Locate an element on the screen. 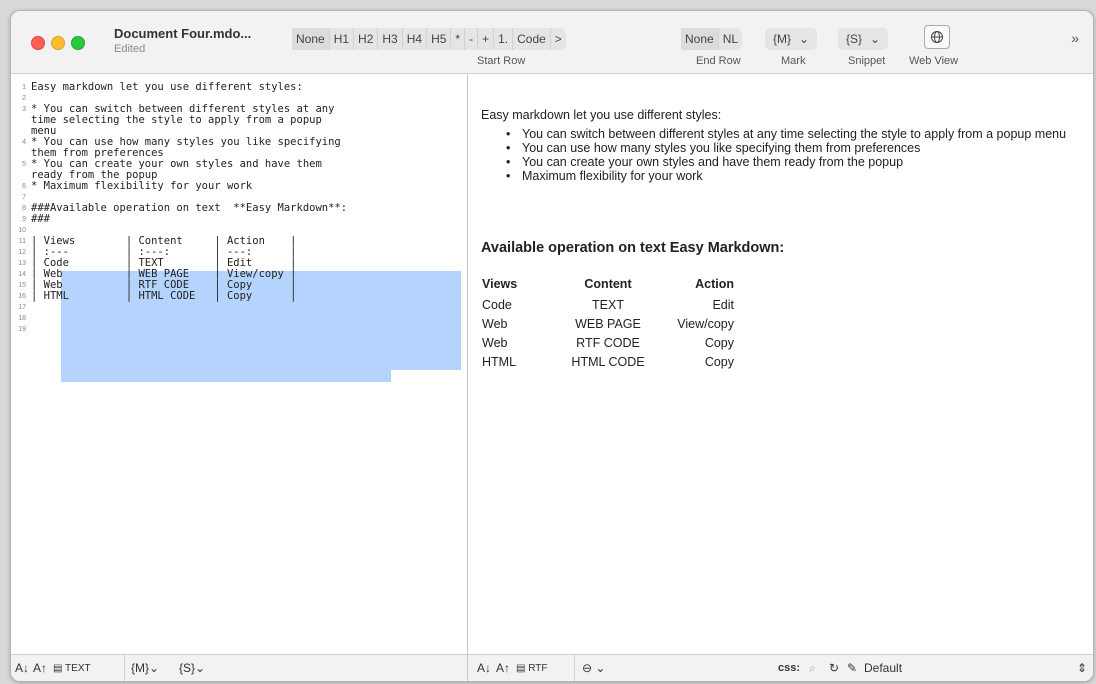 The height and width of the screenshot is (684, 1096). start-row-segmented-control: None H1 H2 H3 H4 H5 * - +1. Code > is located at coordinates (429, 39).